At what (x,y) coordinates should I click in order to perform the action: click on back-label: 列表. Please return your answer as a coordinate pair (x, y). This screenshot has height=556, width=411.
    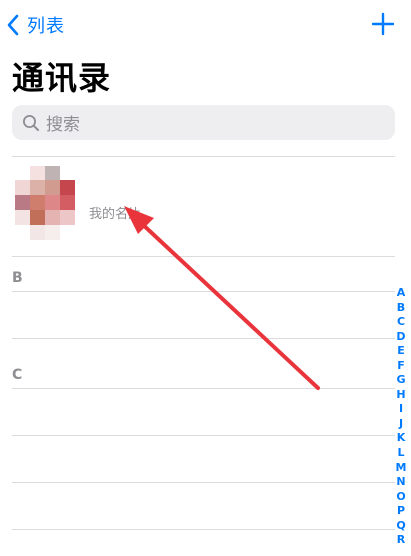
    Looking at the image, I should click on (46, 26).